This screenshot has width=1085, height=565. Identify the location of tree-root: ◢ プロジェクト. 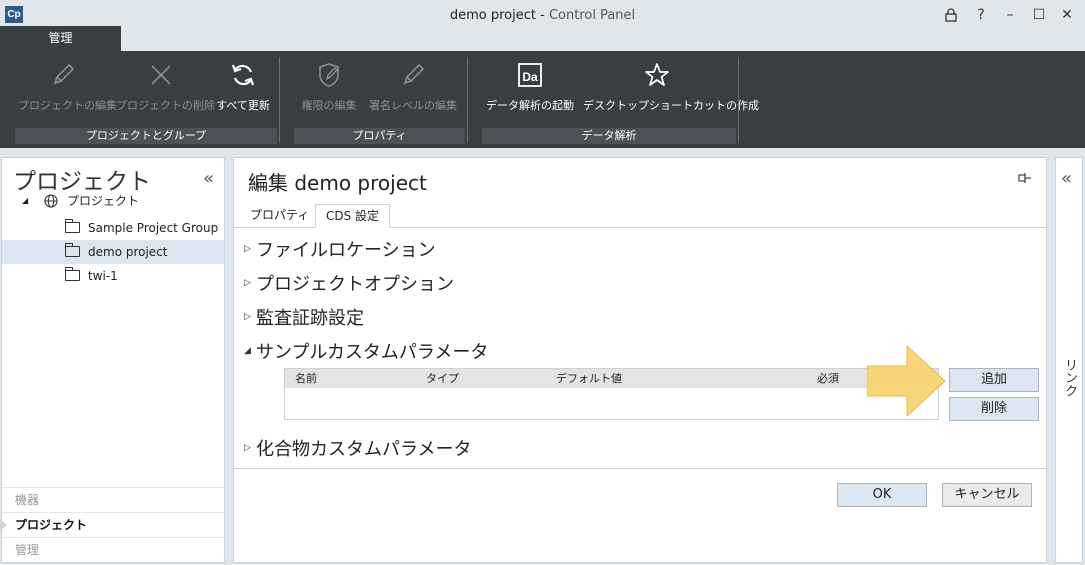
(113, 201).